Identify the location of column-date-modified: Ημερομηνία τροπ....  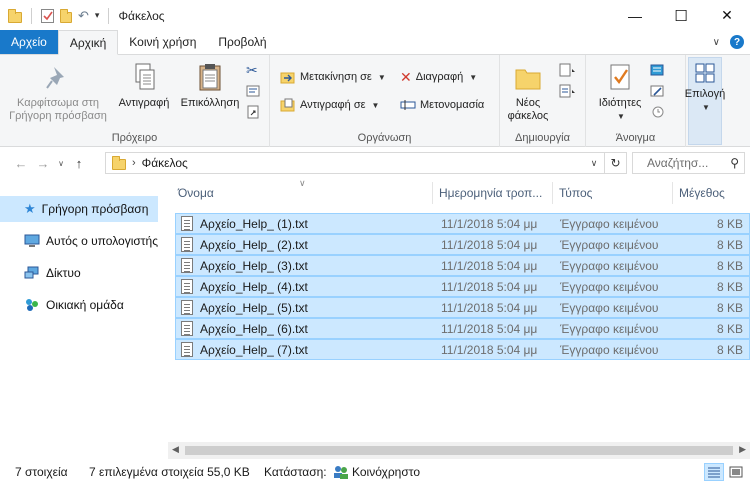
(490, 193).